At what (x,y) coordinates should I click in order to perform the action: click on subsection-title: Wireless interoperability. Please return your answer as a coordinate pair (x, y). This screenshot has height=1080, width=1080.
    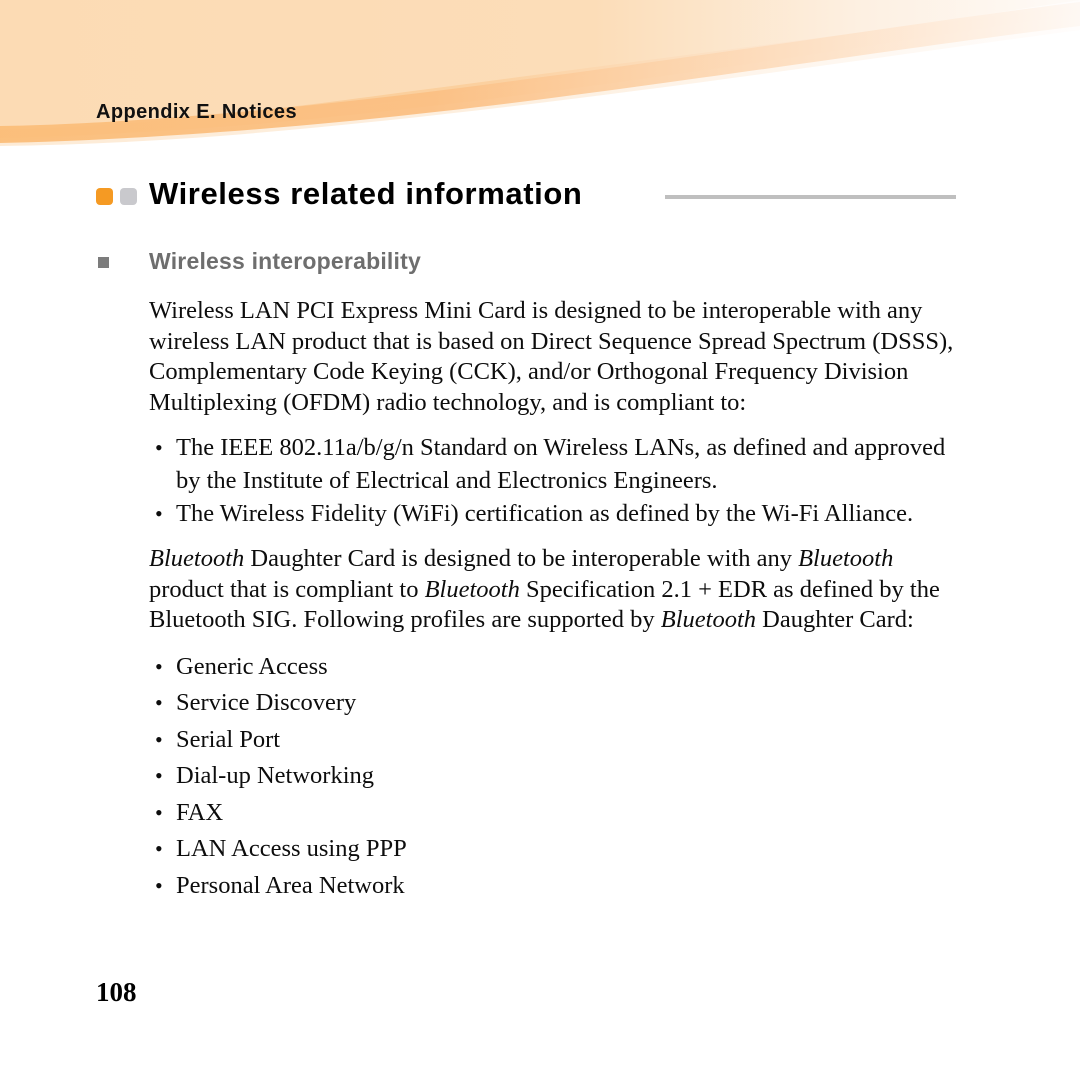
    Looking at the image, I should click on (285, 261).